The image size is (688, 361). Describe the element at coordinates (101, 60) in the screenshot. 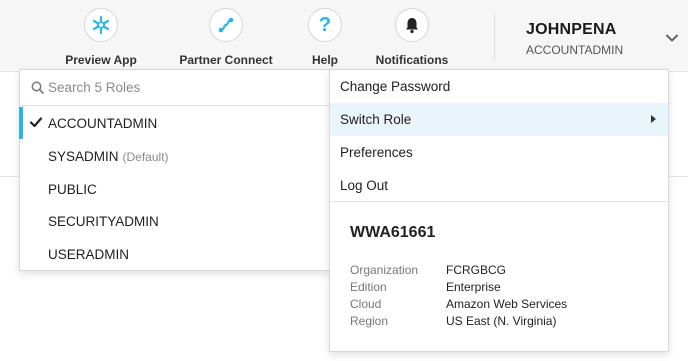

I see `preview-app-label: Preview App` at that location.